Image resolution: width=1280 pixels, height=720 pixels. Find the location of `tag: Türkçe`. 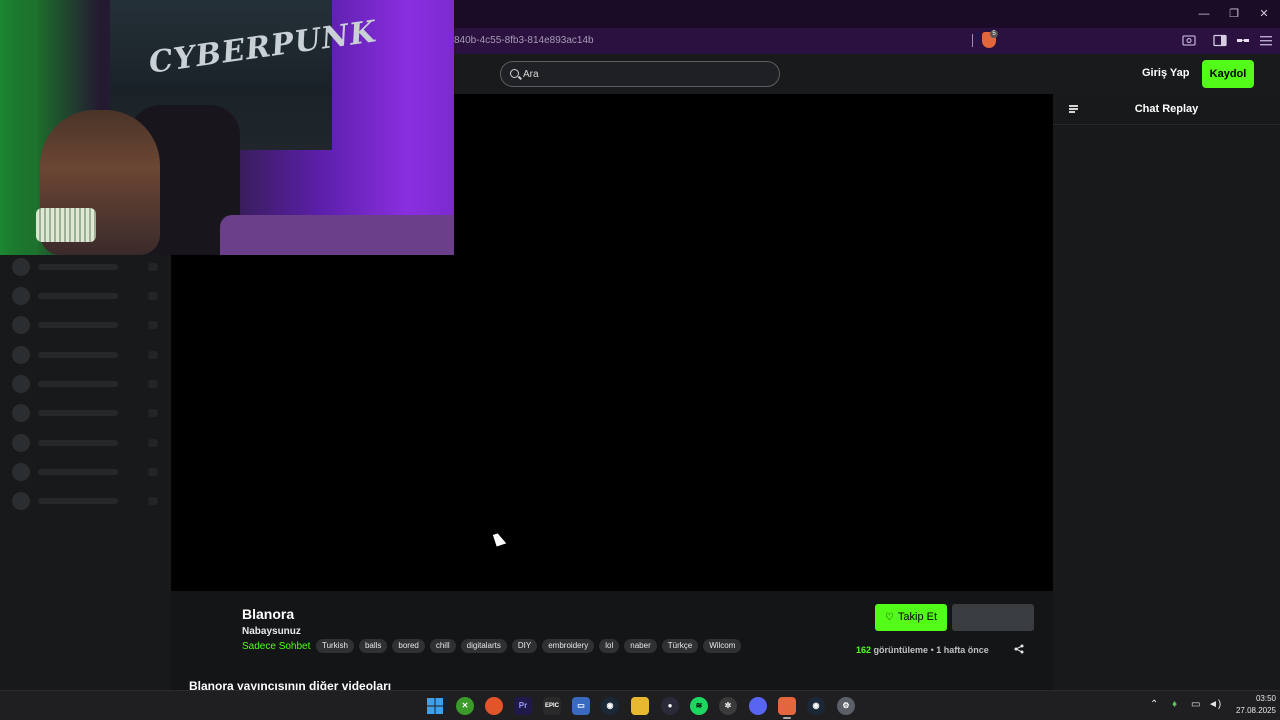

tag: Türkçe is located at coordinates (680, 646).